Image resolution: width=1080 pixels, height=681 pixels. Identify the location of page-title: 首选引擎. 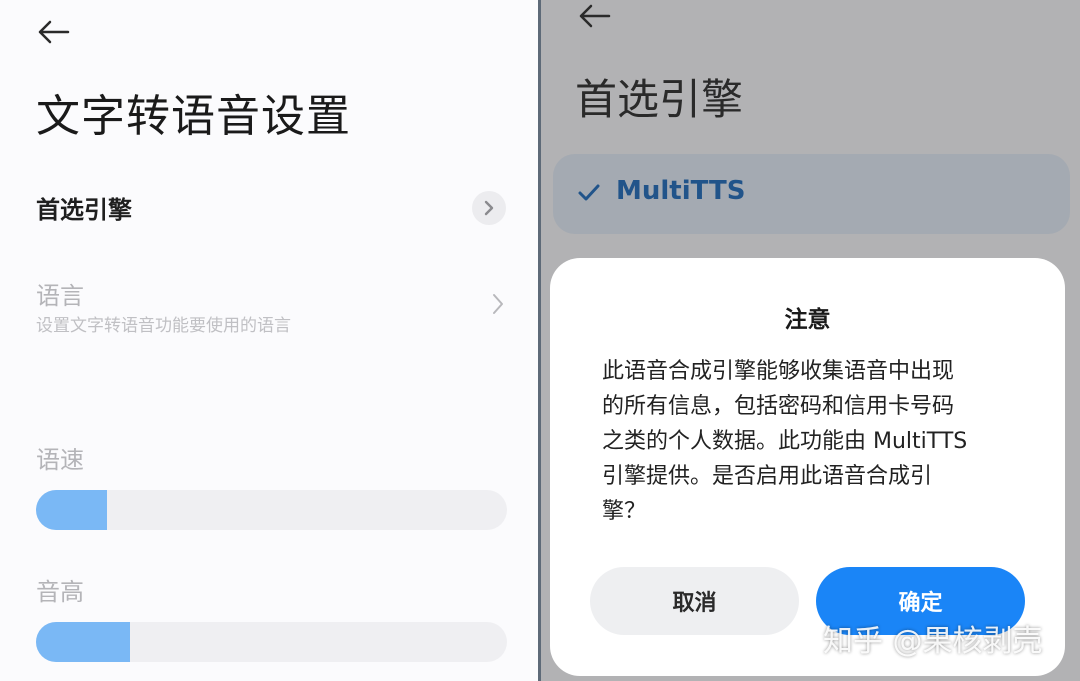
(659, 99).